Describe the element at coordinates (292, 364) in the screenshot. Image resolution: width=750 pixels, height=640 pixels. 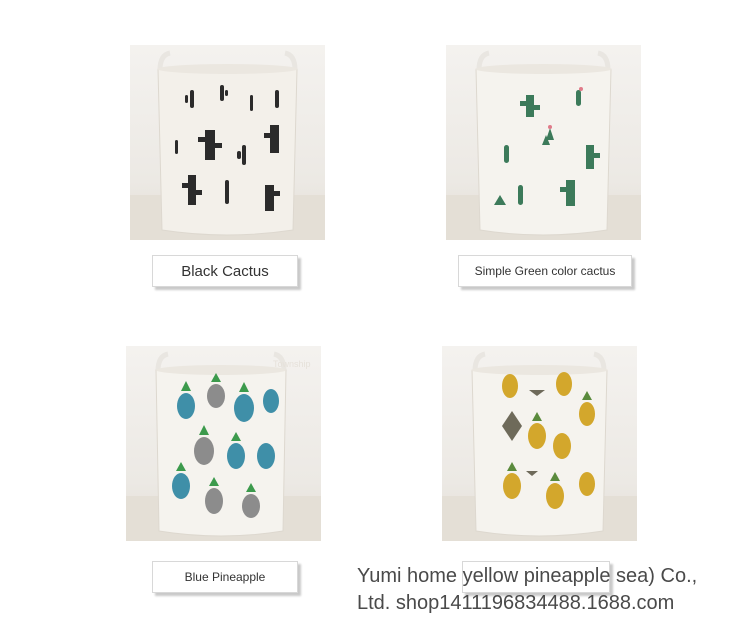
I see `watermark-text: Township` at that location.